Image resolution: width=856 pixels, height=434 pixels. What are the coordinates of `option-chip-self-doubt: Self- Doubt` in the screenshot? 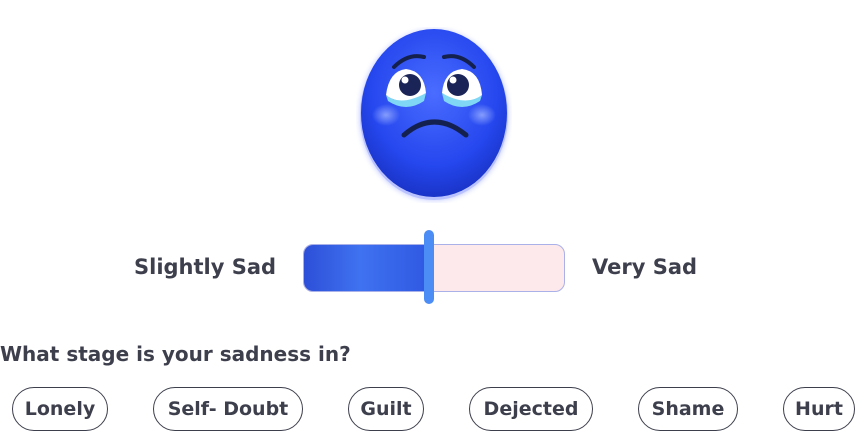 It's located at (228, 409).